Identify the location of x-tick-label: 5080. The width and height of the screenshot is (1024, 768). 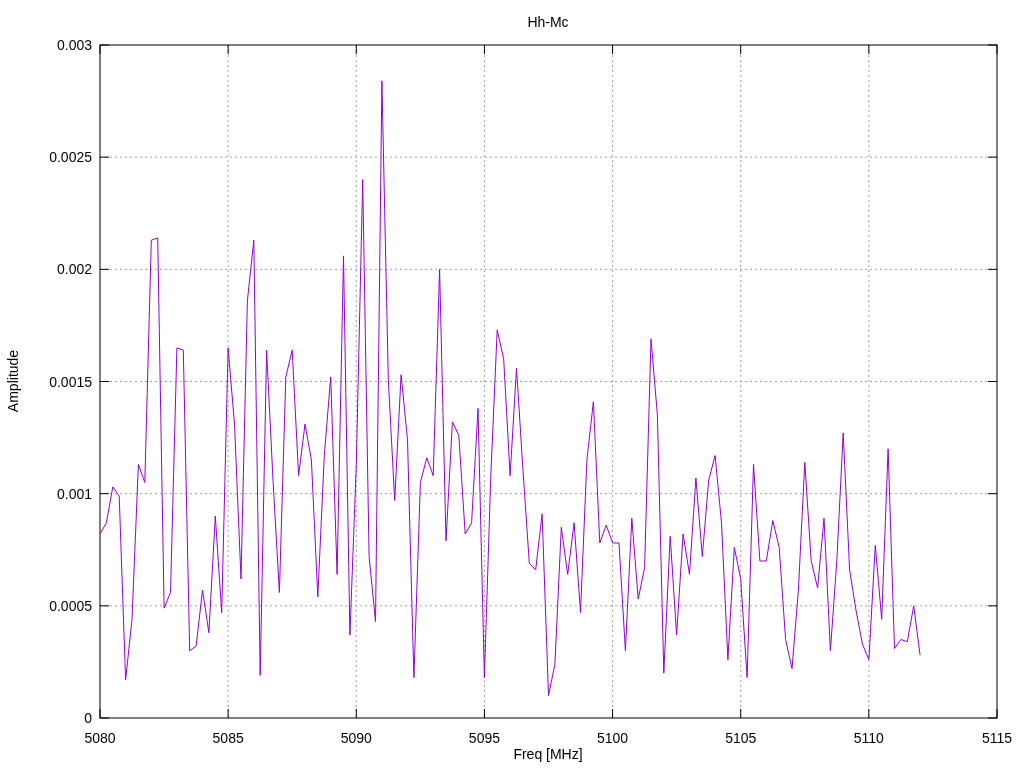
(100, 738).